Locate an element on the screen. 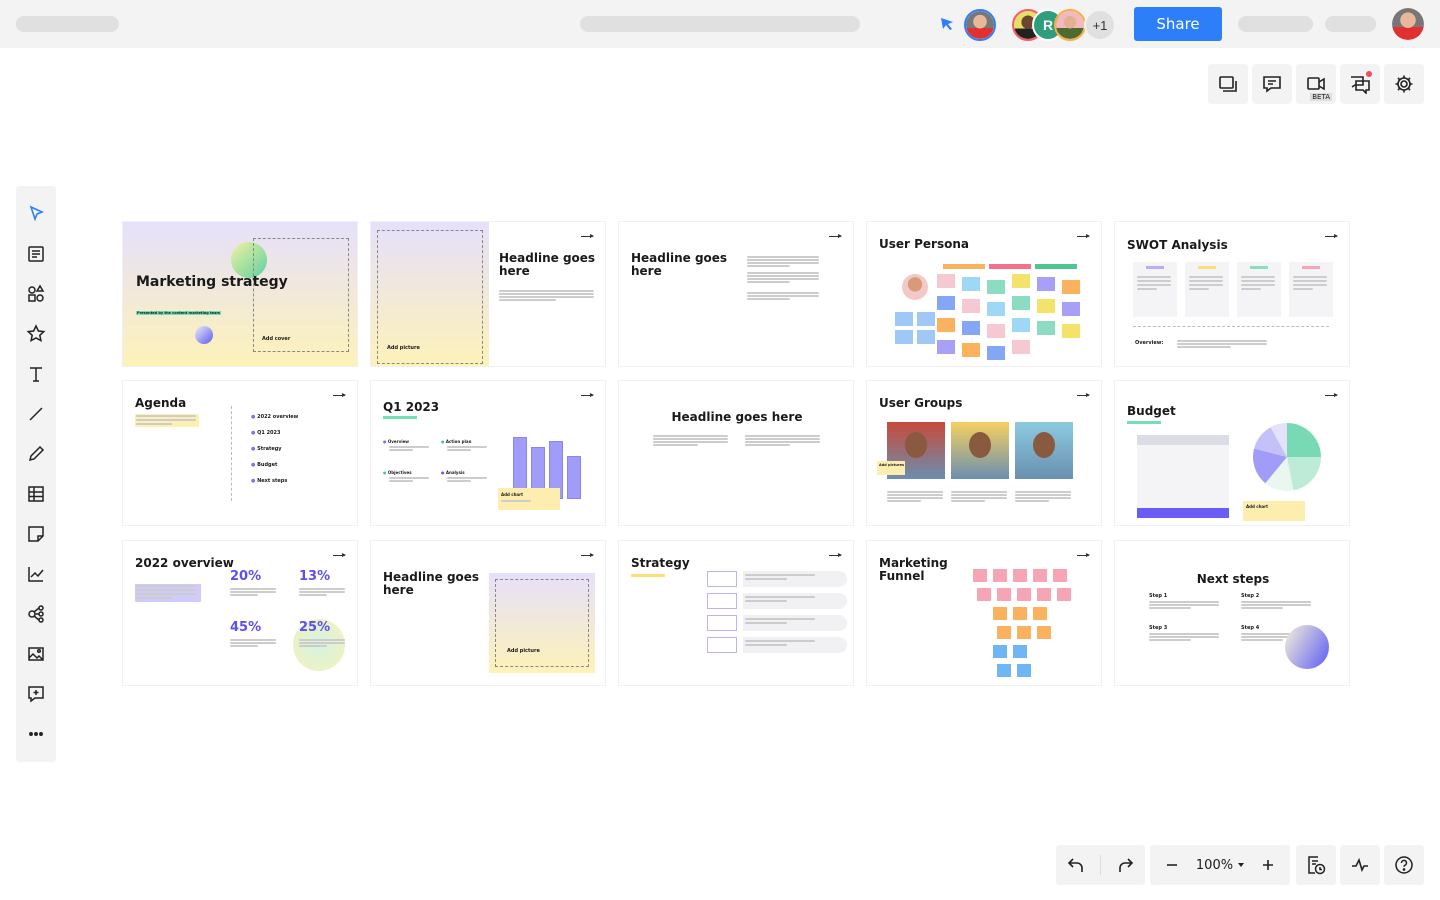  history-button is located at coordinates (1316, 865).